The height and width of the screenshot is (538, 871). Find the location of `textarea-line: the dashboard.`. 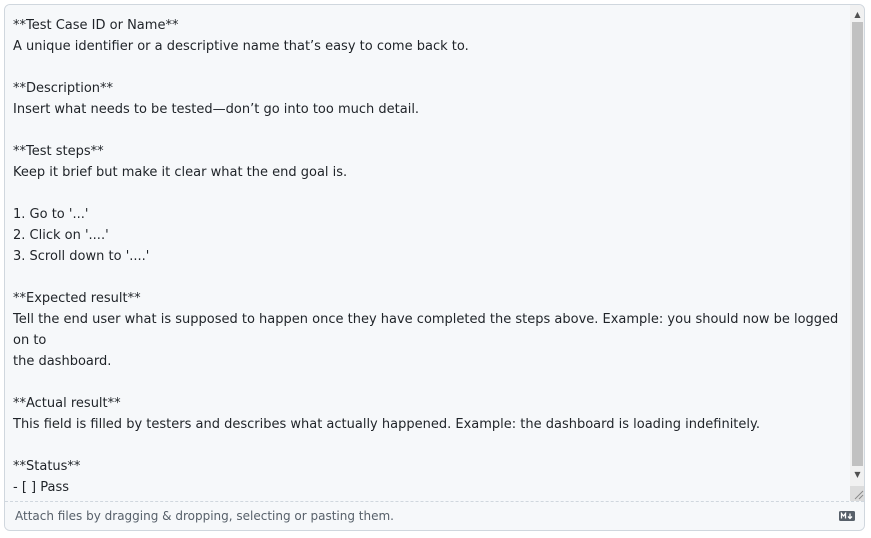

textarea-line: the dashboard. is located at coordinates (62, 361).